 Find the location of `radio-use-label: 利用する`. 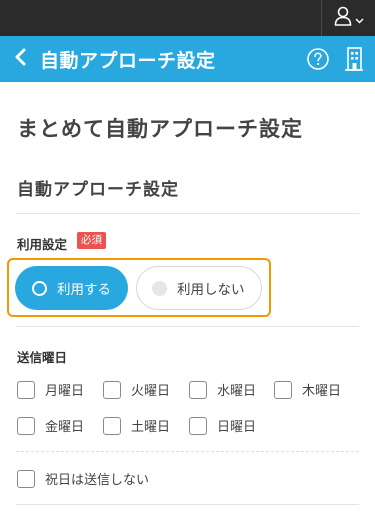

radio-use-label: 利用する is located at coordinates (84, 290).